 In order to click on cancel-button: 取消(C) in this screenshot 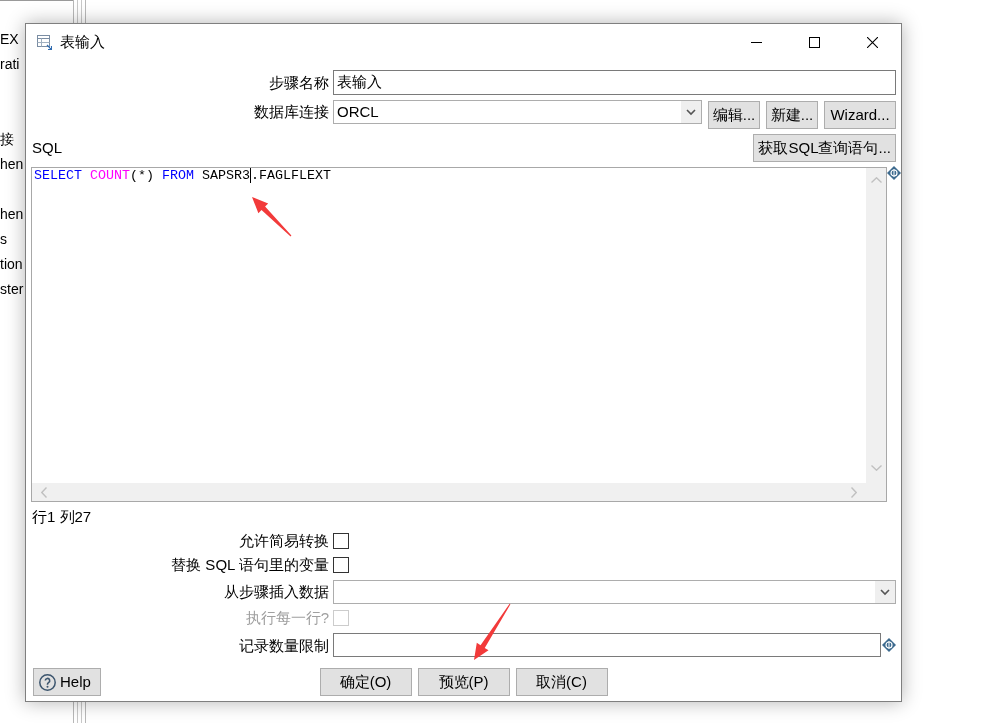, I will do `click(561, 682)`.